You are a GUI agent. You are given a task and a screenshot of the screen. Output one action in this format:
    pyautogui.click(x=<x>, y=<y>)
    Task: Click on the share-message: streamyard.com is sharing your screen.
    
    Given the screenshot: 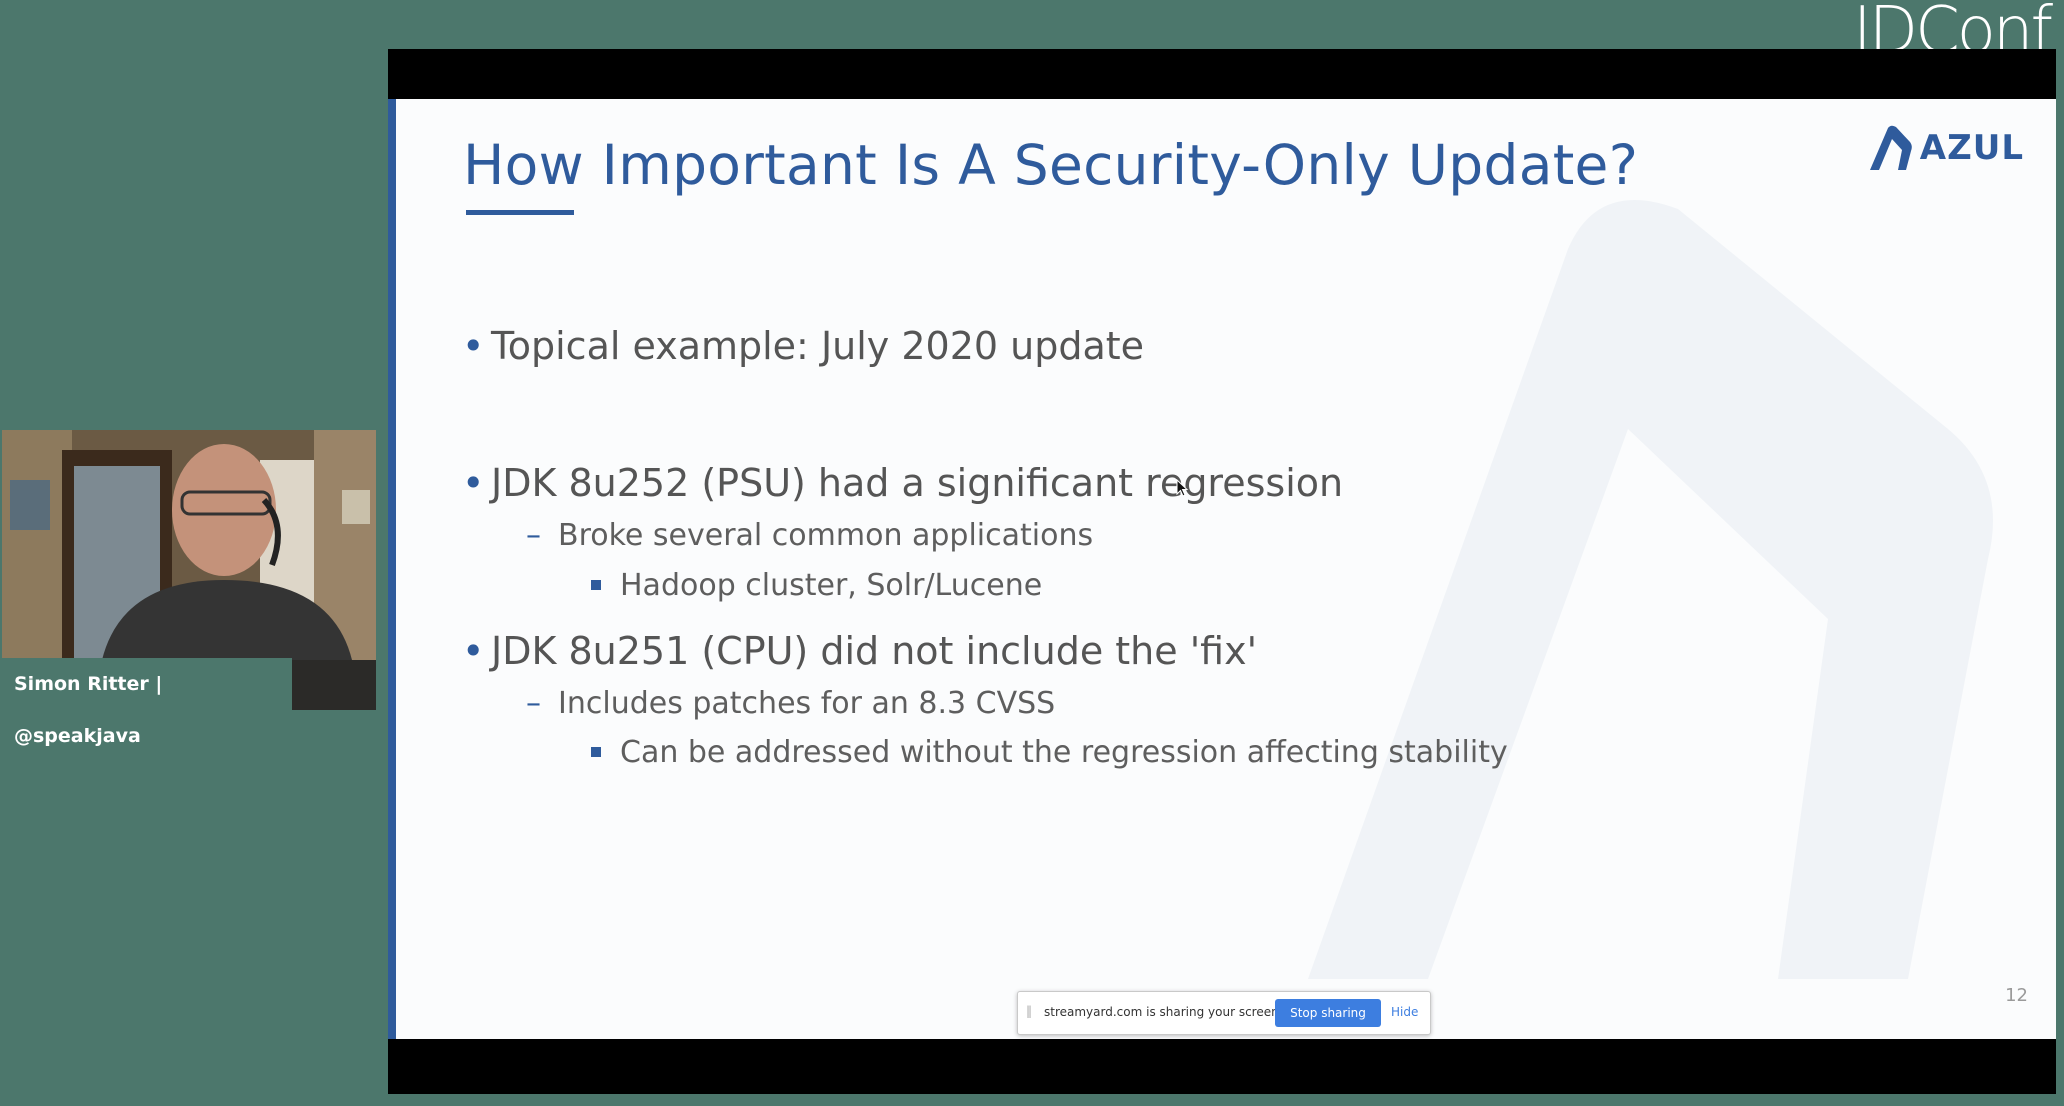 What is the action you would take?
    pyautogui.click(x=1163, y=1012)
    